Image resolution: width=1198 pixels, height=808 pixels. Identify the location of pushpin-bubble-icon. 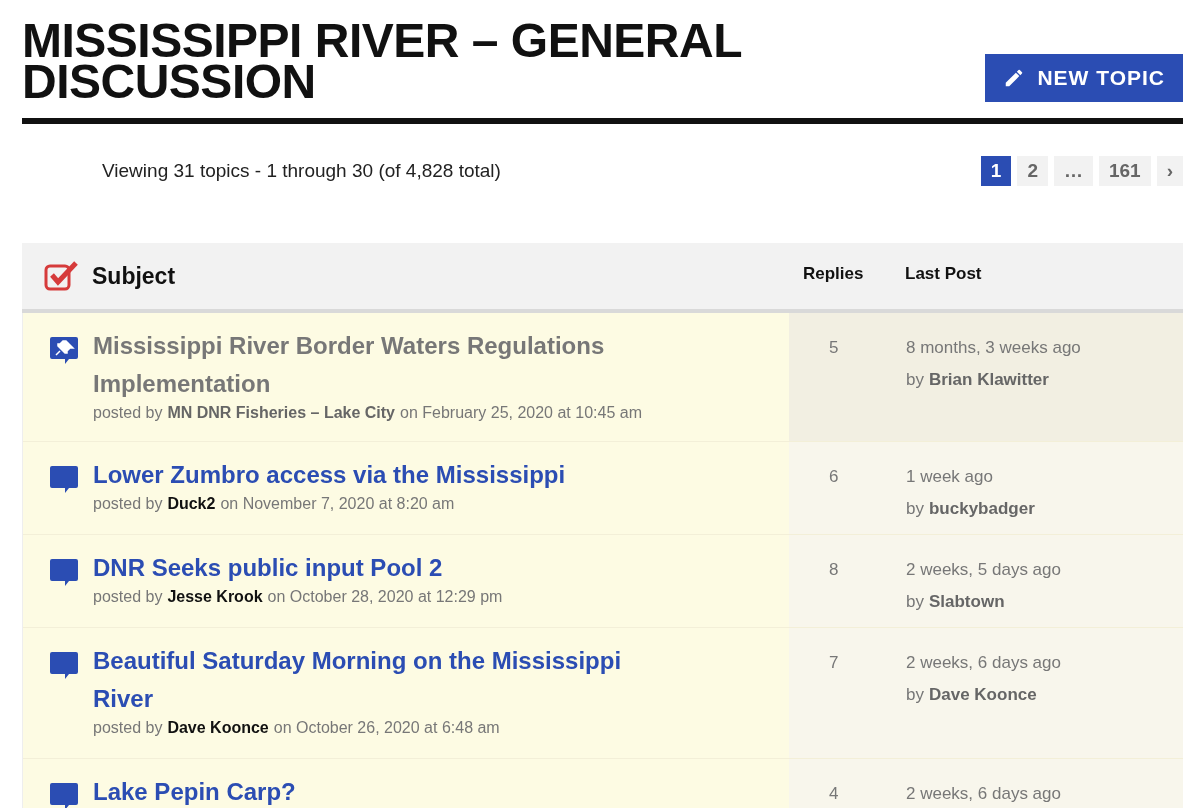
(64, 351).